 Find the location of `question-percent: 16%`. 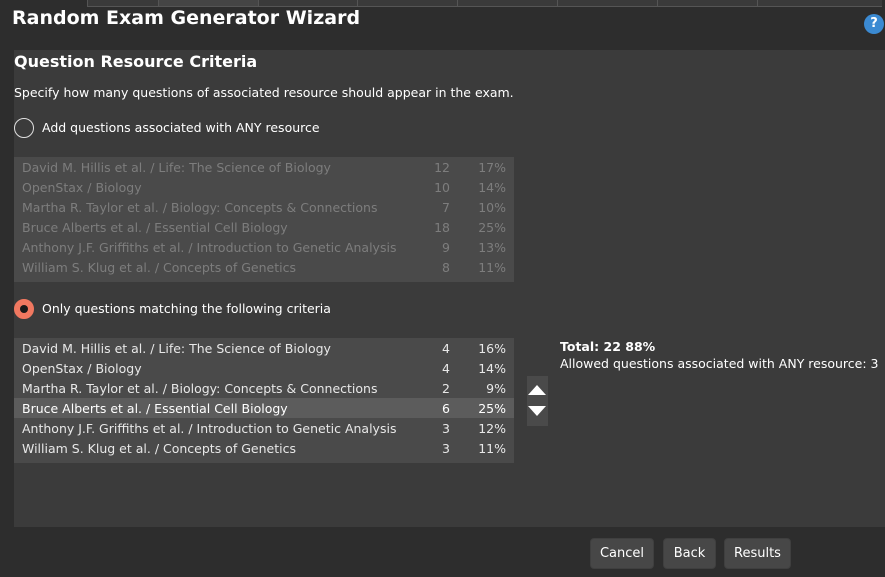

question-percent: 16% is located at coordinates (492, 348).